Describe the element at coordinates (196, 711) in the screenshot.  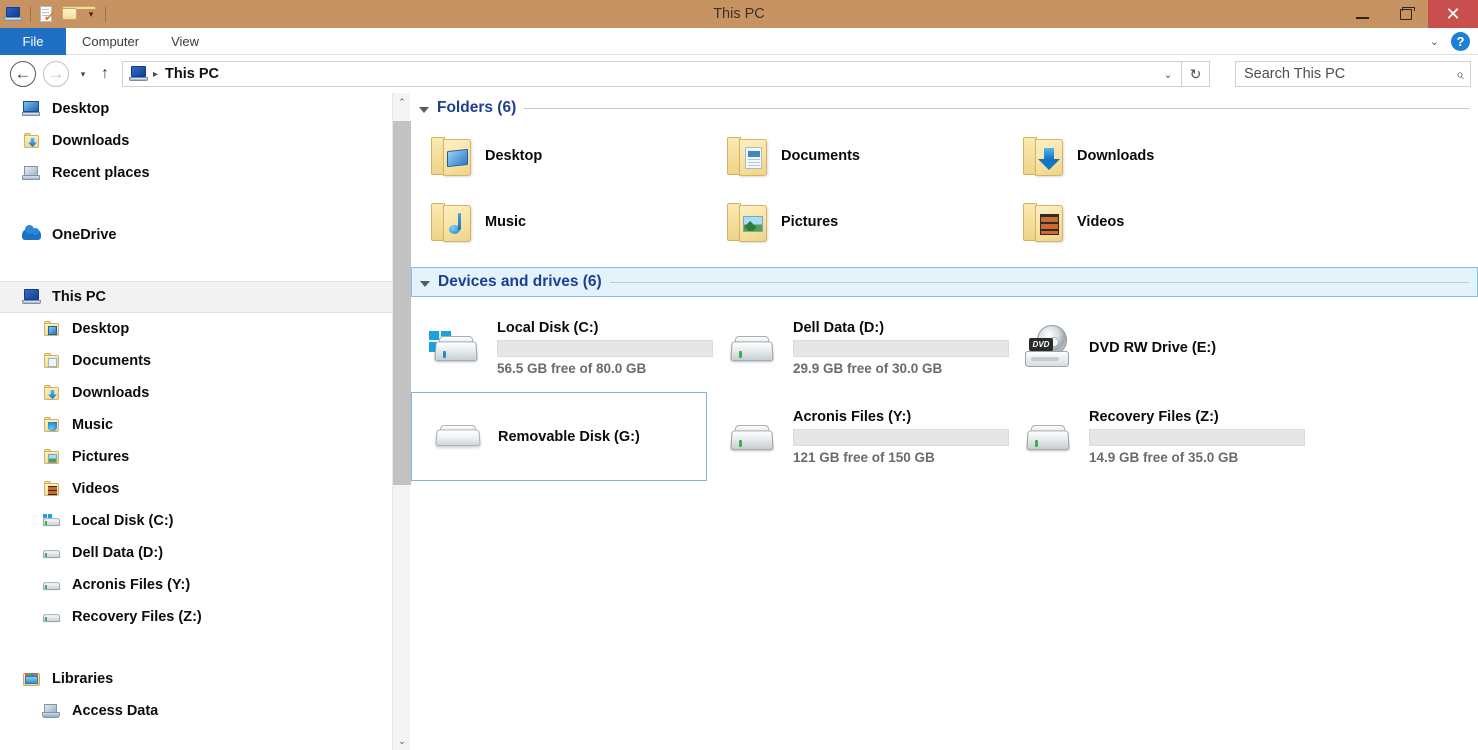
I see `sidebar-item-access-data: Access Data` at that location.